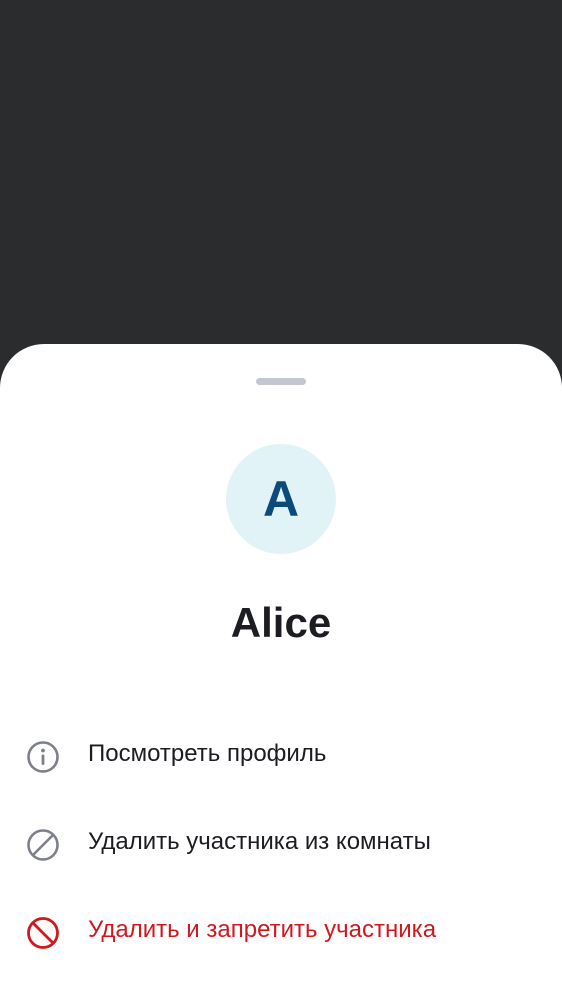  I want to click on avatar: A, so click(281, 499).